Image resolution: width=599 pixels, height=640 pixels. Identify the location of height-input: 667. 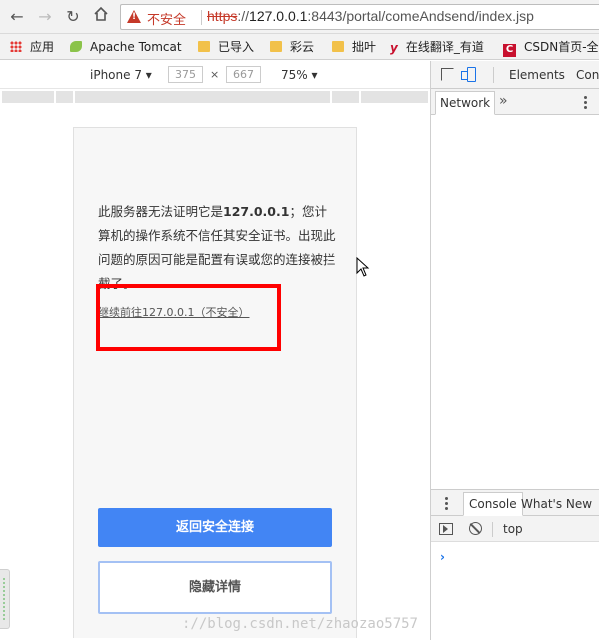
(243, 74).